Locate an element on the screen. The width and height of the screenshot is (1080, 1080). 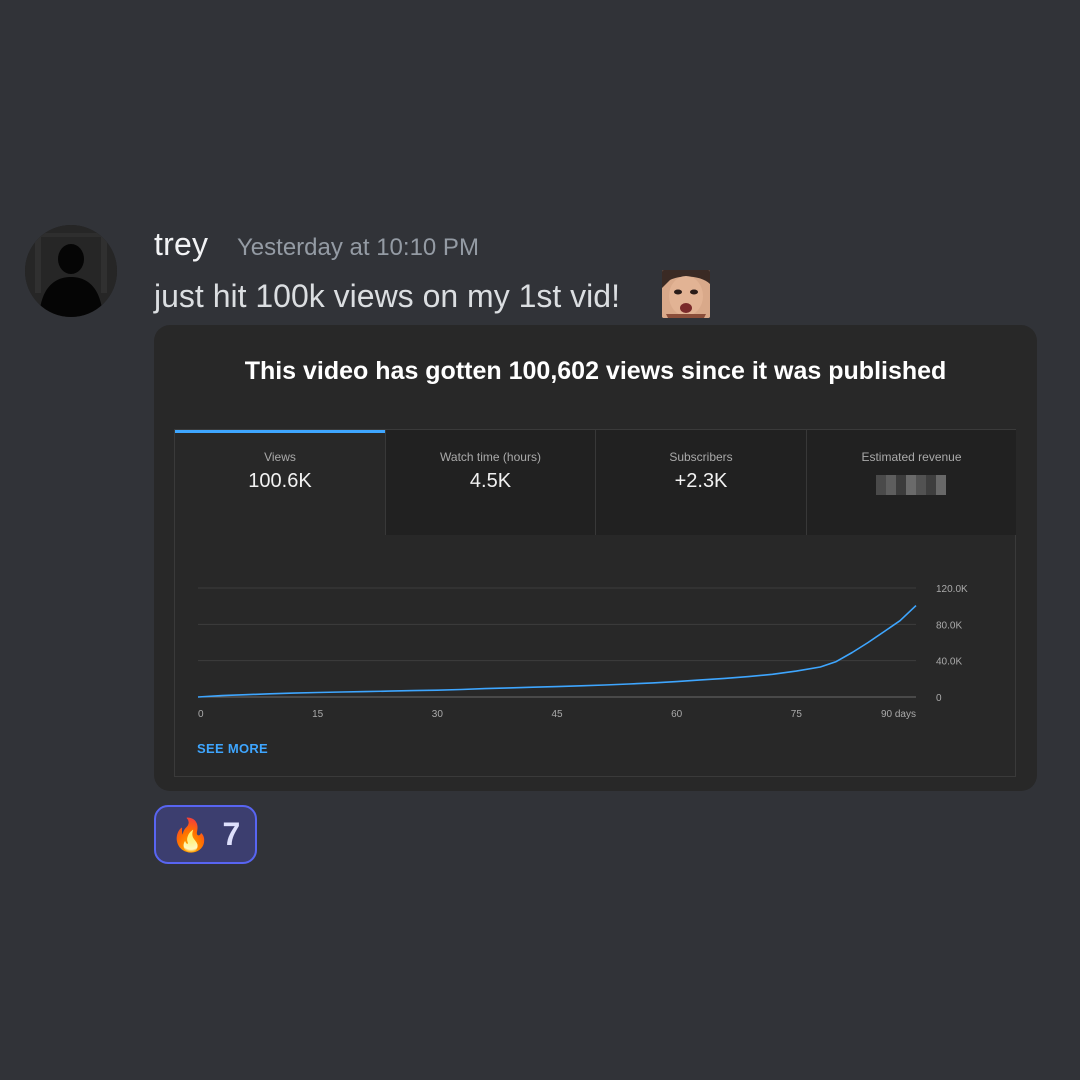
metric-label: Subscribers is located at coordinates (701, 457).